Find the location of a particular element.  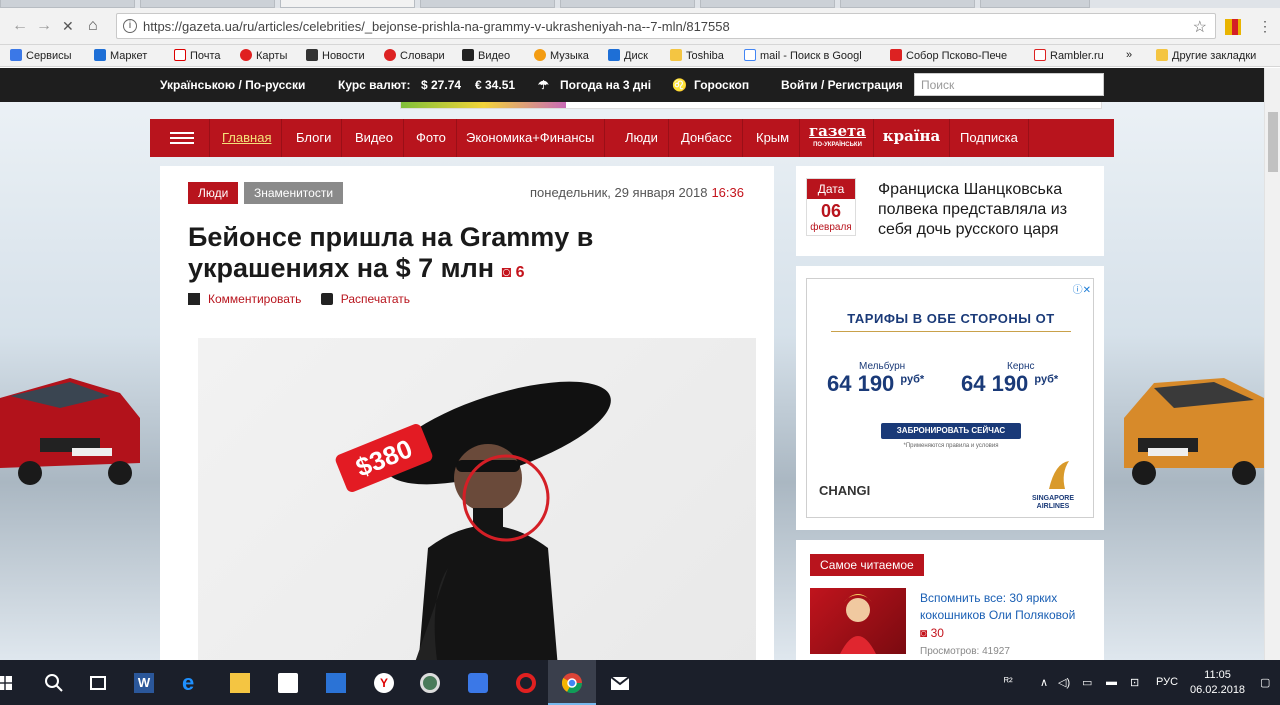

weather-link: Погода на 3 дні is located at coordinates (605, 85).